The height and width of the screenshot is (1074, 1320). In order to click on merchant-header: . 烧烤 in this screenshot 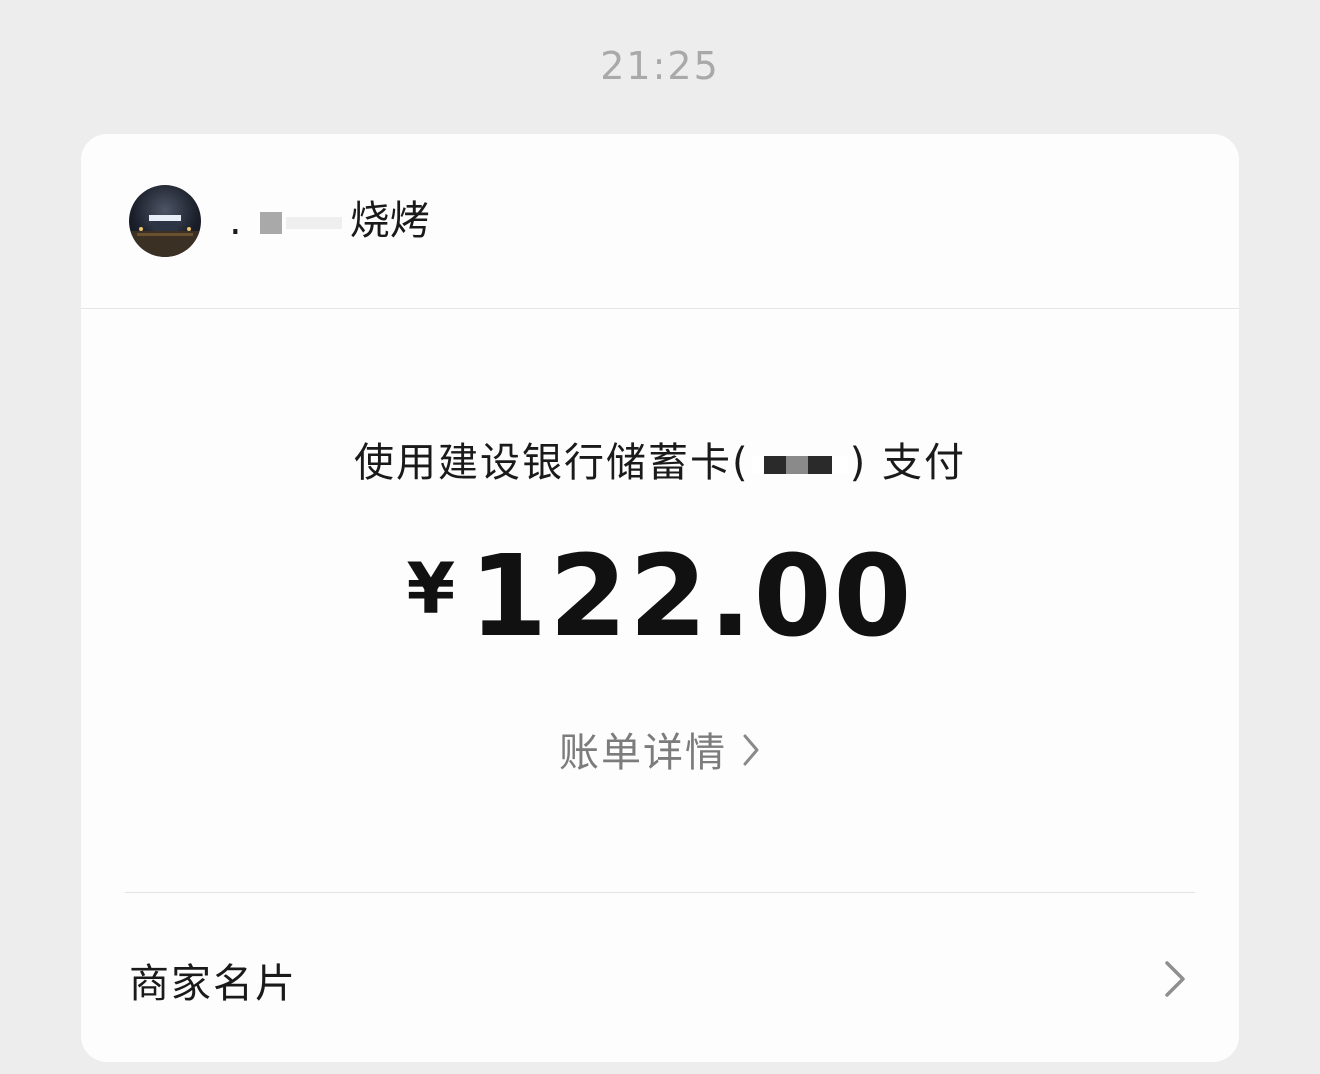, I will do `click(660, 221)`.